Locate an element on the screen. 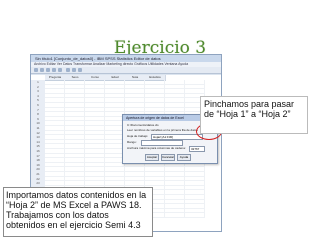 The width and height of the screenshot is (320, 240). dialog-file-path: C:\Documents\datos.xls is located at coordinates (143, 125).